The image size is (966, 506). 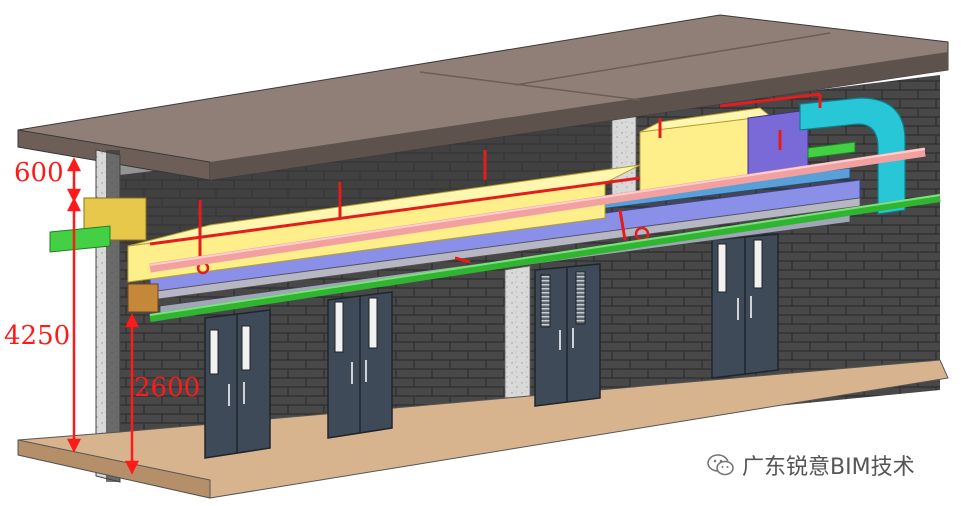 I want to click on dimension-label-2600: 2600, so click(x=167, y=388).